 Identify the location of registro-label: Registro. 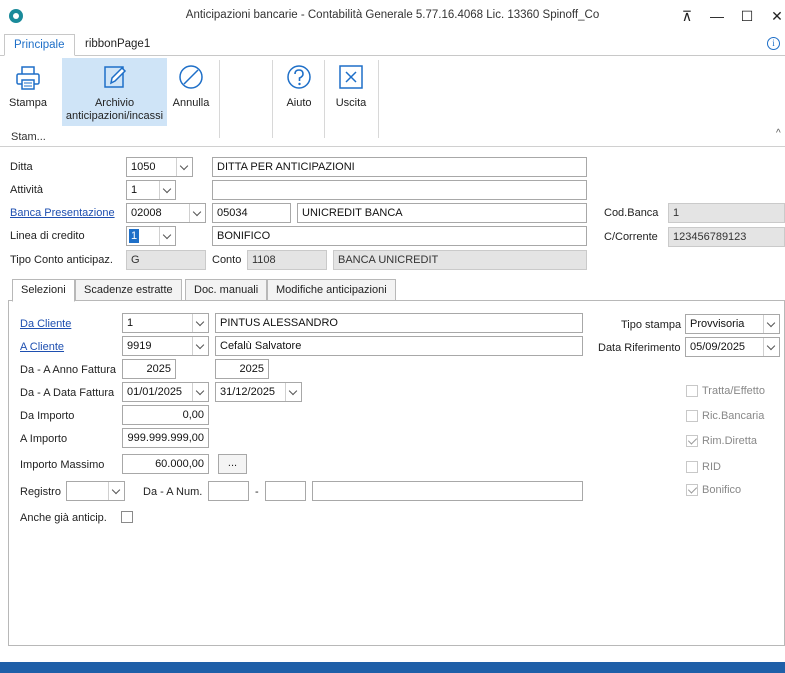
(40, 492).